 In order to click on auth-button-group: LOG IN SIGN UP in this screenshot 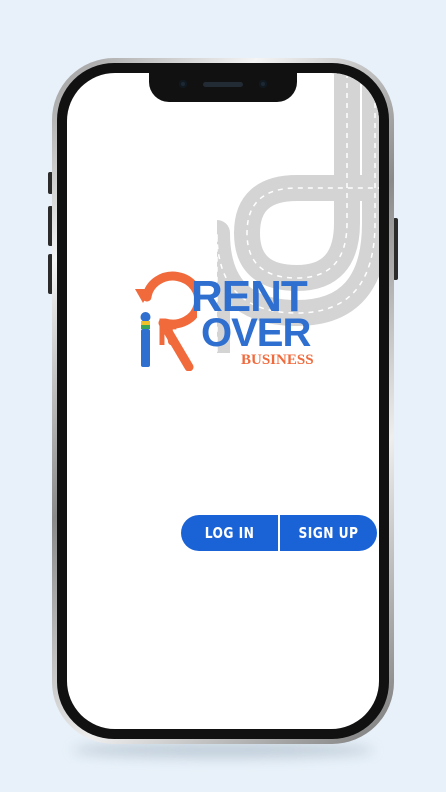, I will do `click(279, 533)`.